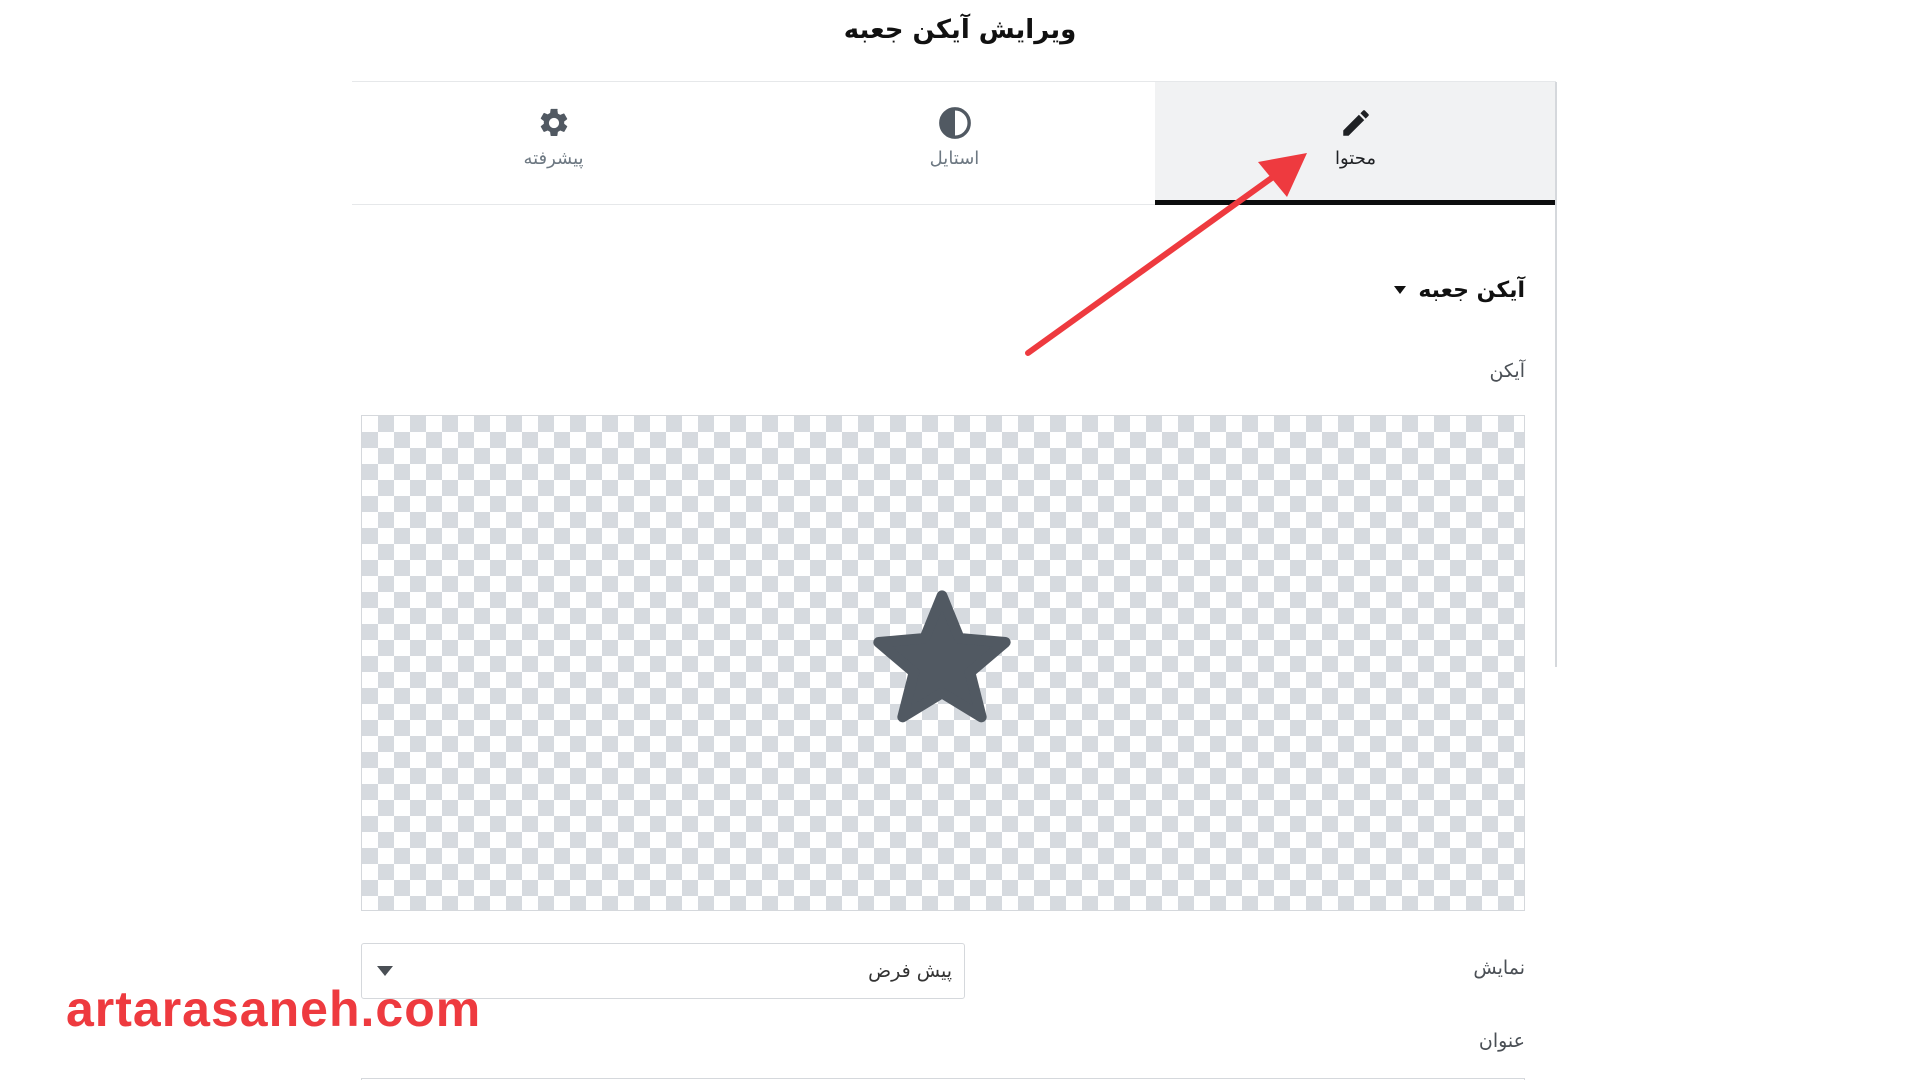  I want to click on pencil-icon, so click(1355, 123).